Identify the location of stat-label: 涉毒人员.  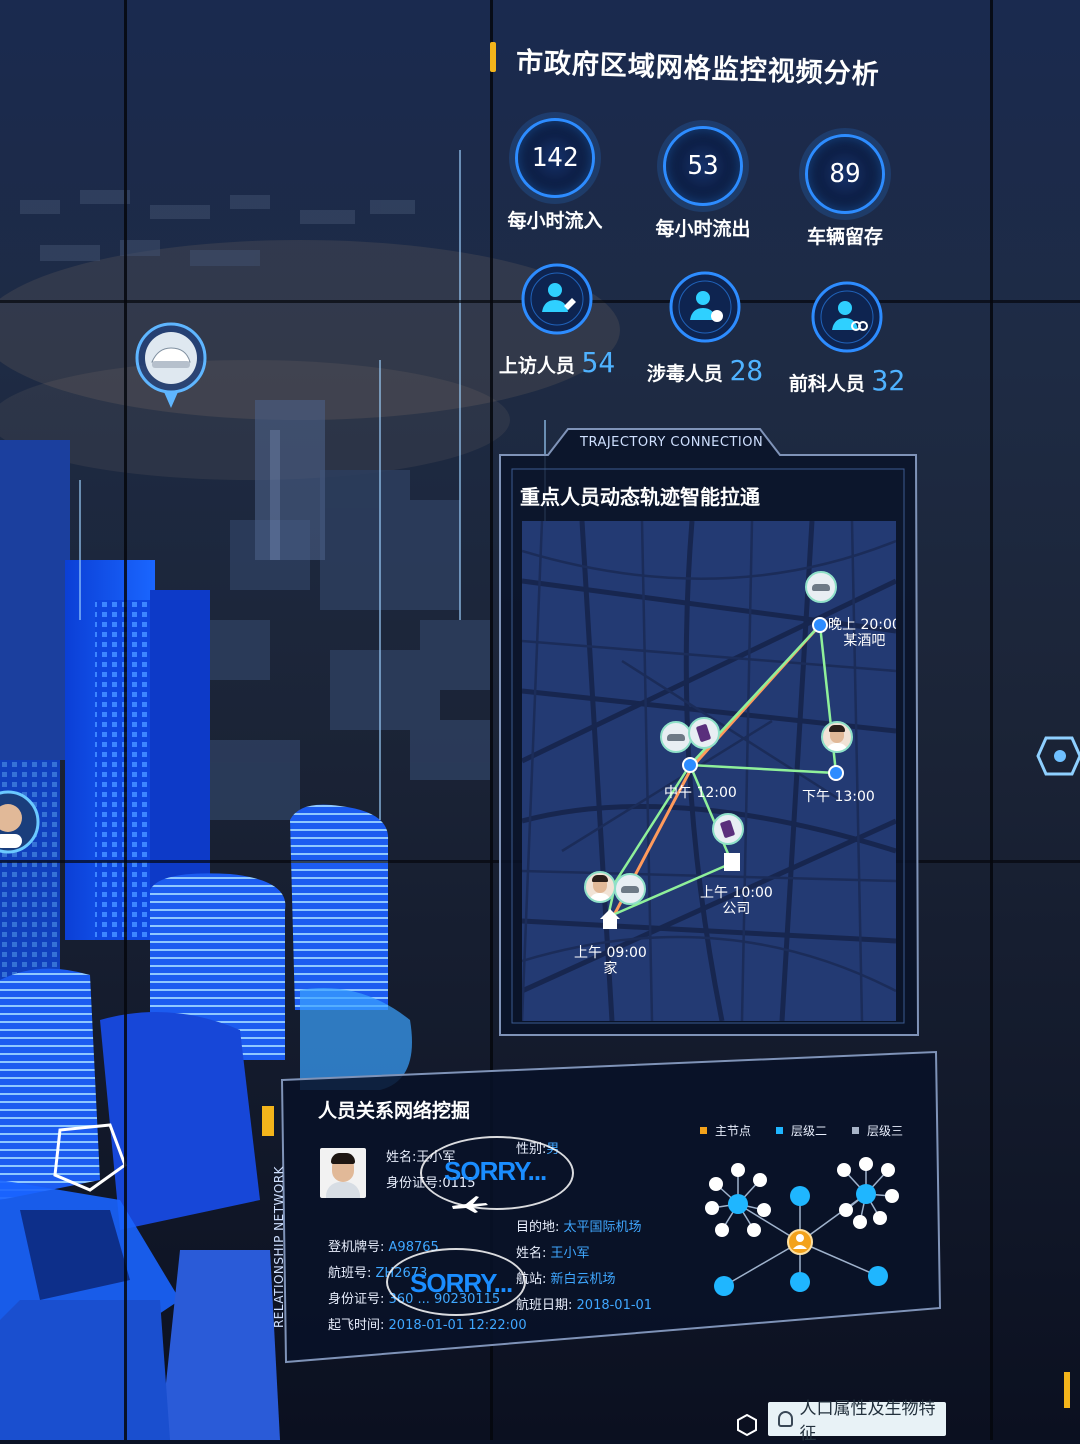
(684, 374).